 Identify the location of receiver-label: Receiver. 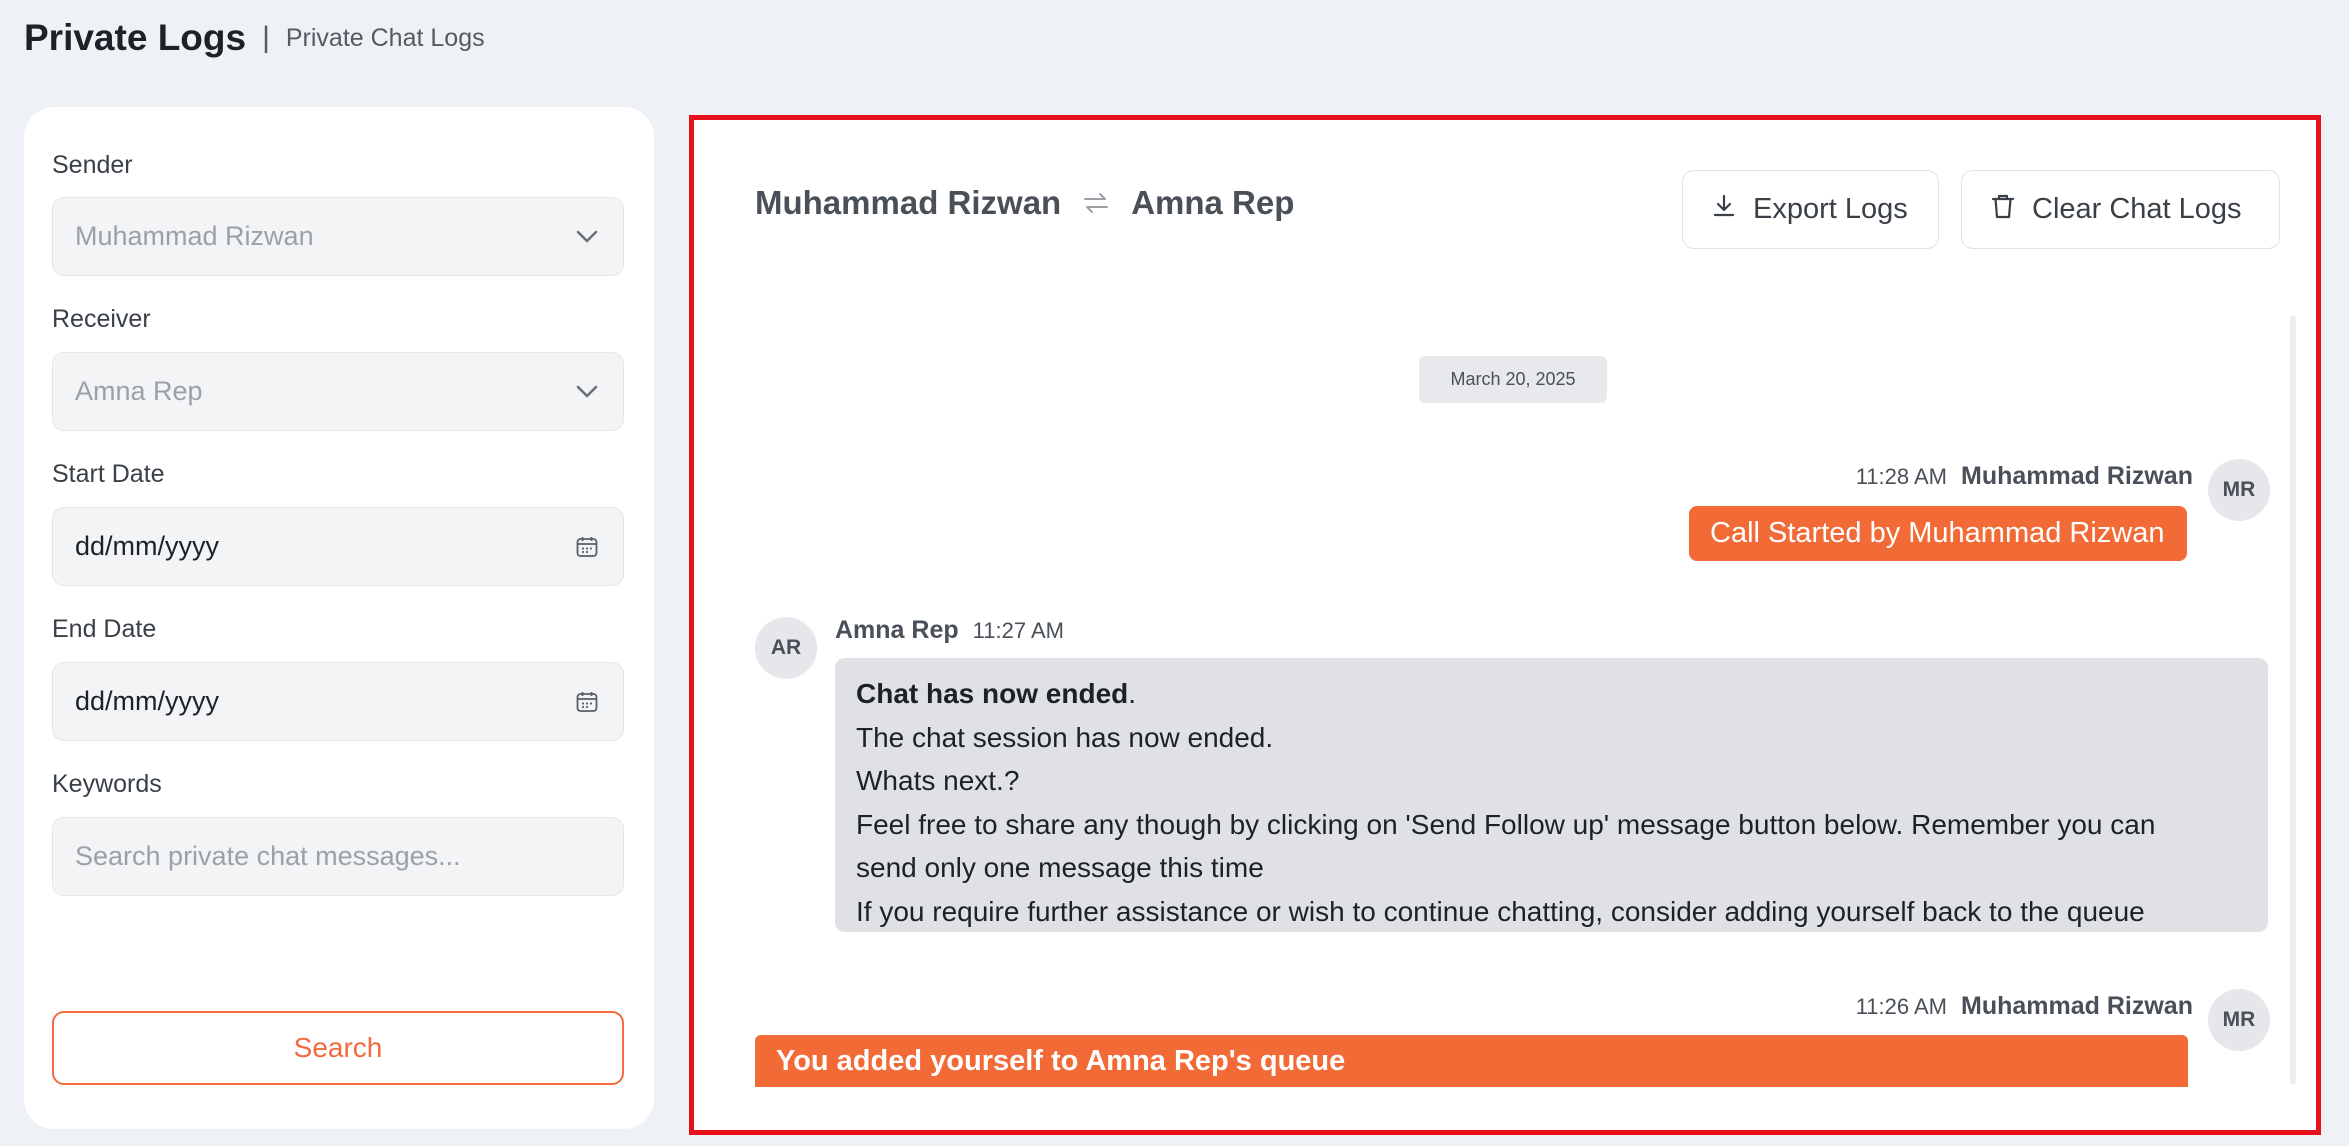
(101, 319).